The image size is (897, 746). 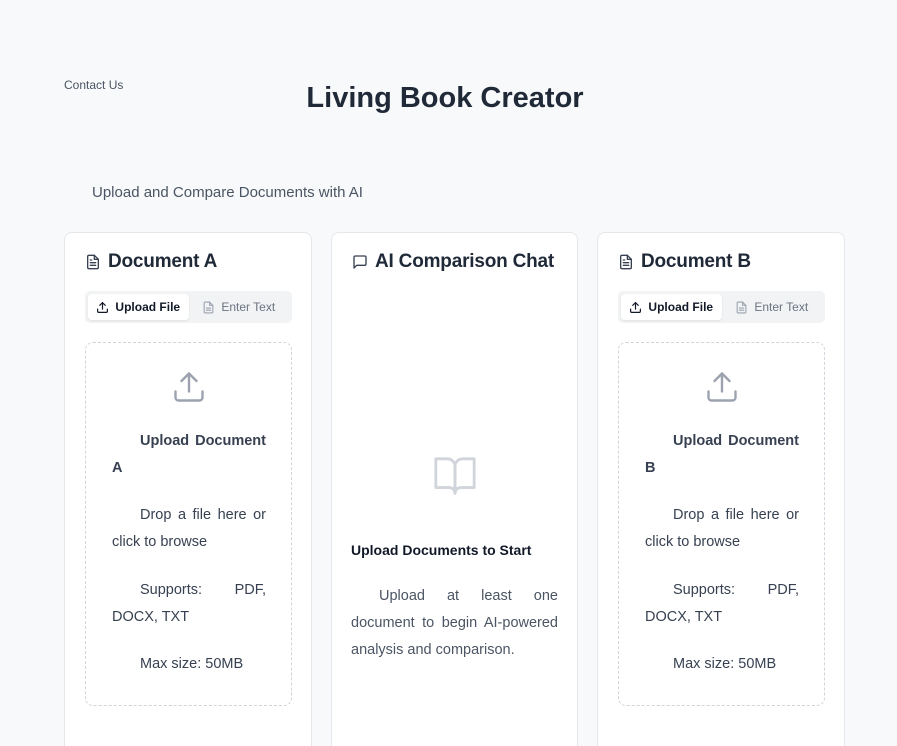 I want to click on document-b-upload-file-label: Upload File, so click(x=681, y=307).